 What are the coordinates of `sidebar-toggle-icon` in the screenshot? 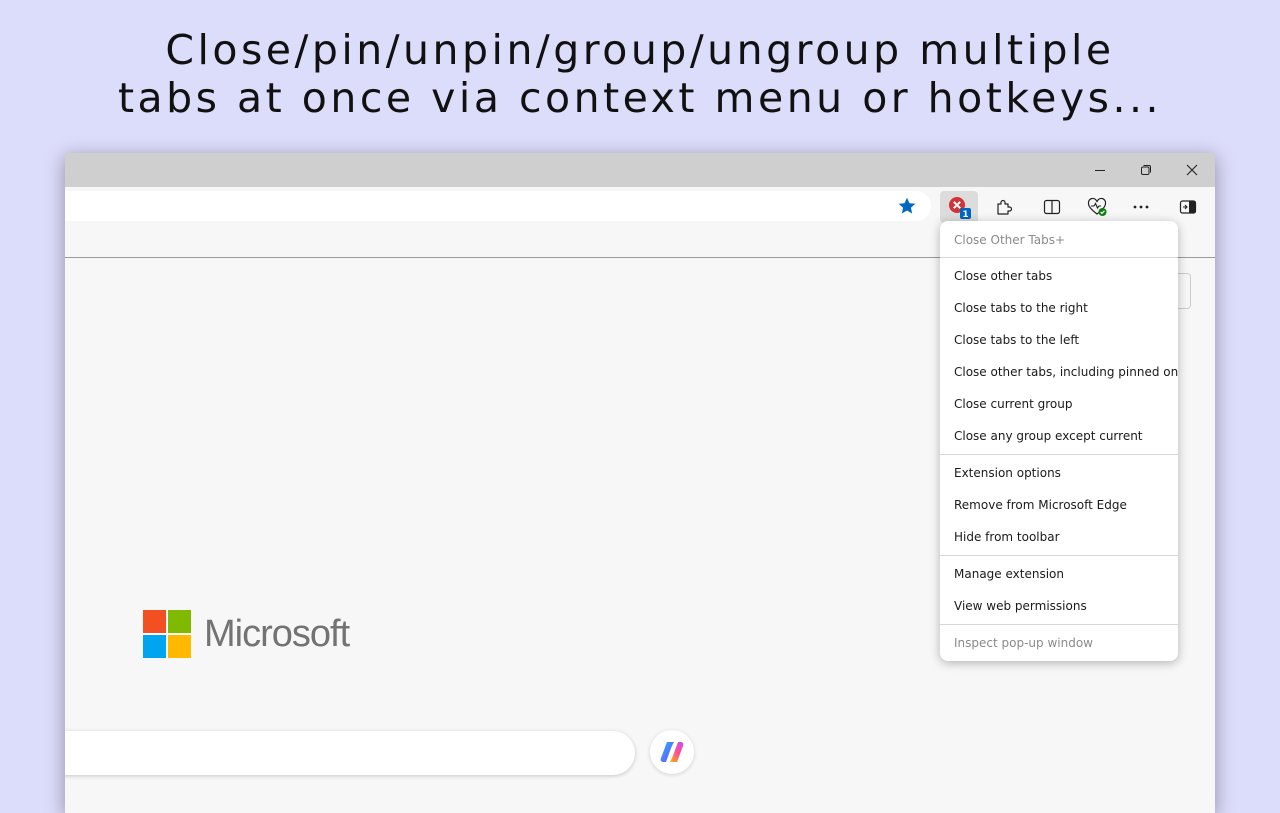 It's located at (1188, 207).